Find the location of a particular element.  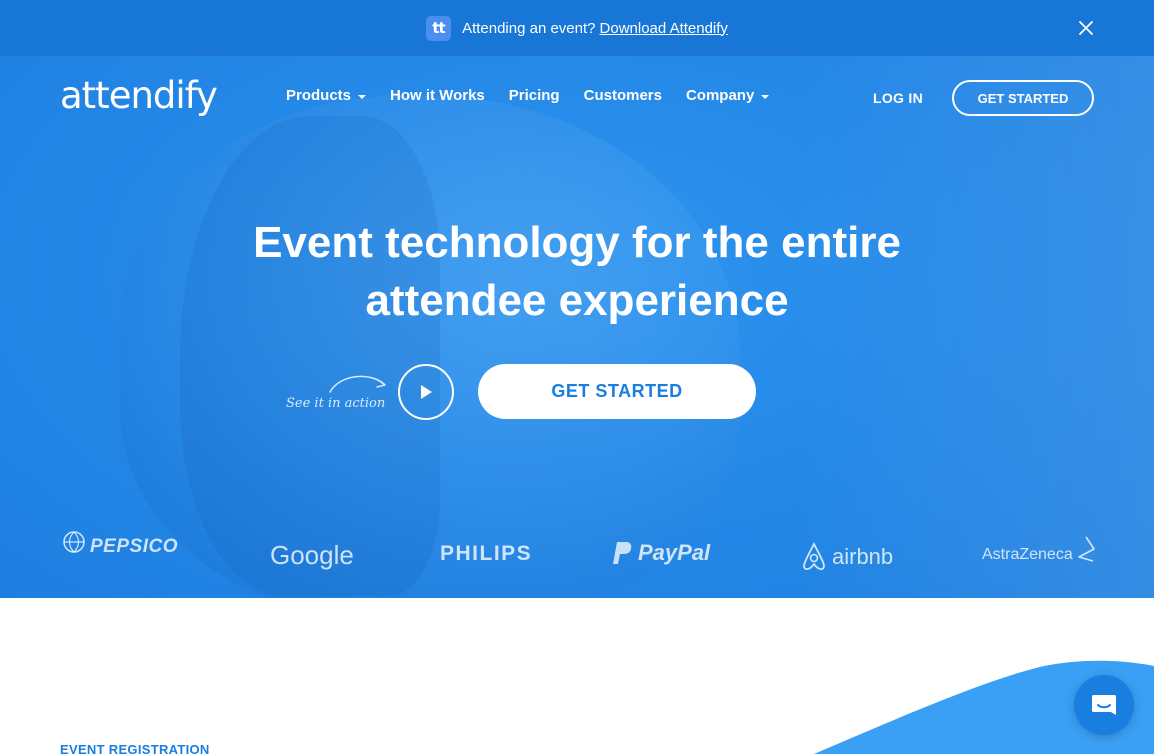

play-video-button is located at coordinates (426, 392).